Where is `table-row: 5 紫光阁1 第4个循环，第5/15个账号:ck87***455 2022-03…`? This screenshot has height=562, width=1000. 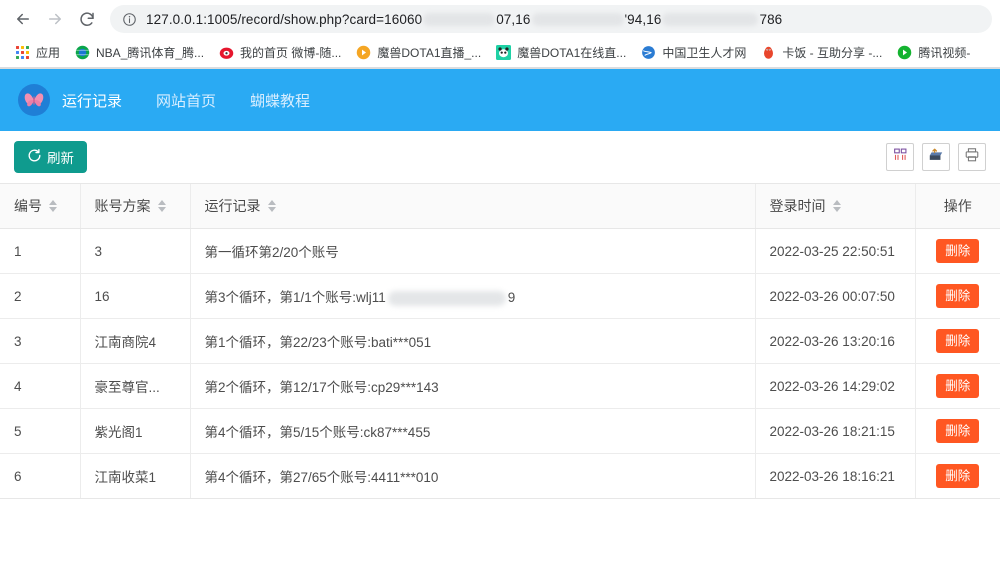 table-row: 5 紫光阁1 第4个循环，第5/15个账号:ck87***455 2022-03… is located at coordinates (500, 431).